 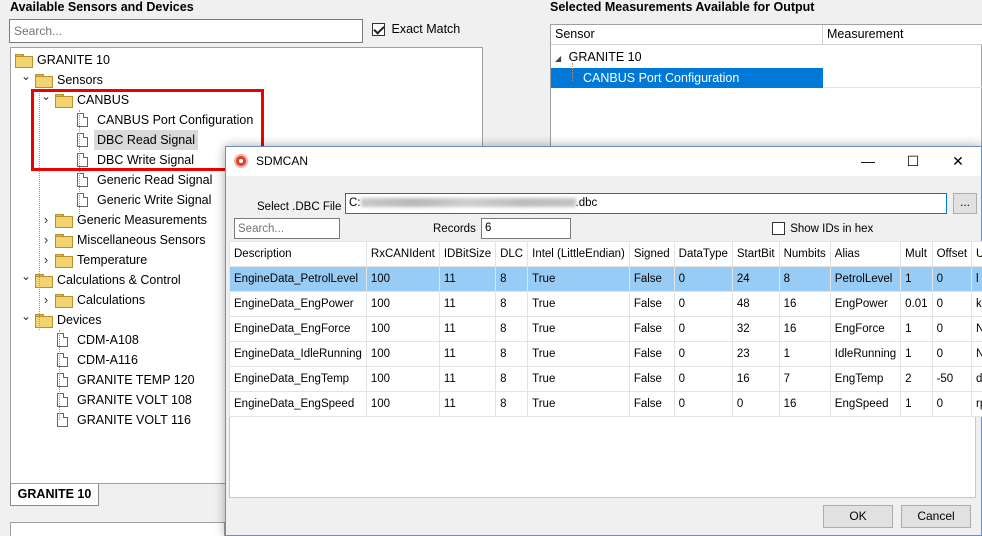 What do you see at coordinates (804, 379) in the screenshot?
I see `table-cell: 7` at bounding box center [804, 379].